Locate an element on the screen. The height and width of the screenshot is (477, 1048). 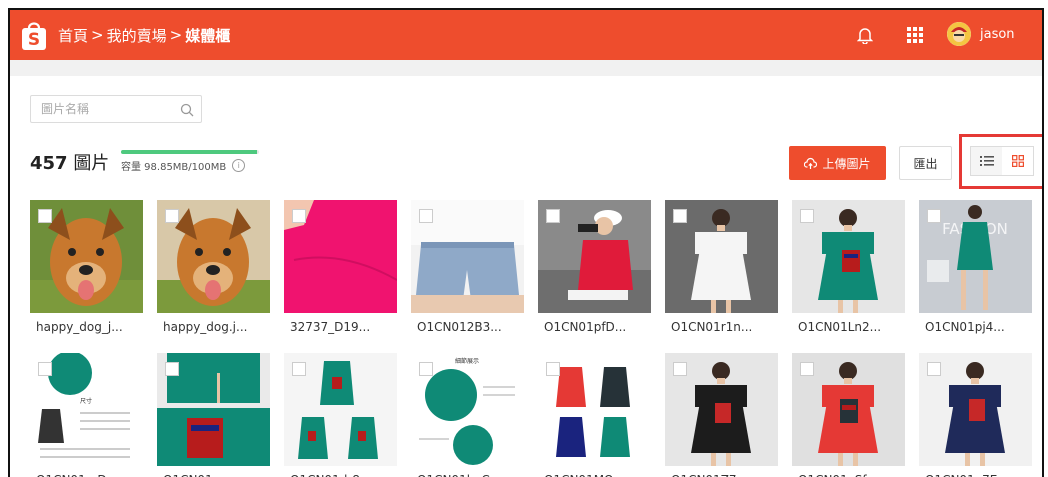
cloud-upload-icon is located at coordinates (811, 163).